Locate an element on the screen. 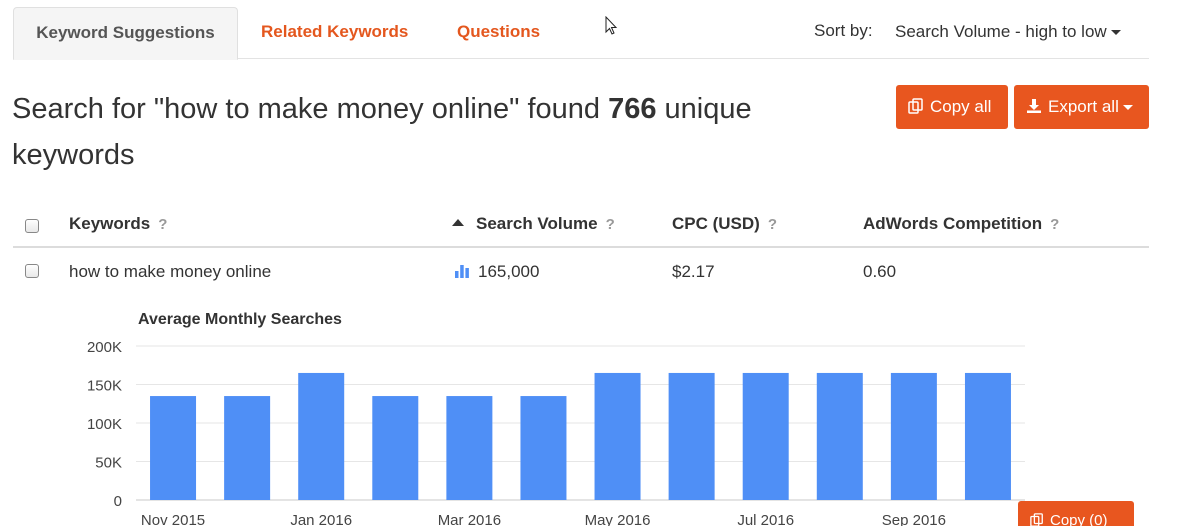  copy-all-label: Copy all is located at coordinates (961, 106).